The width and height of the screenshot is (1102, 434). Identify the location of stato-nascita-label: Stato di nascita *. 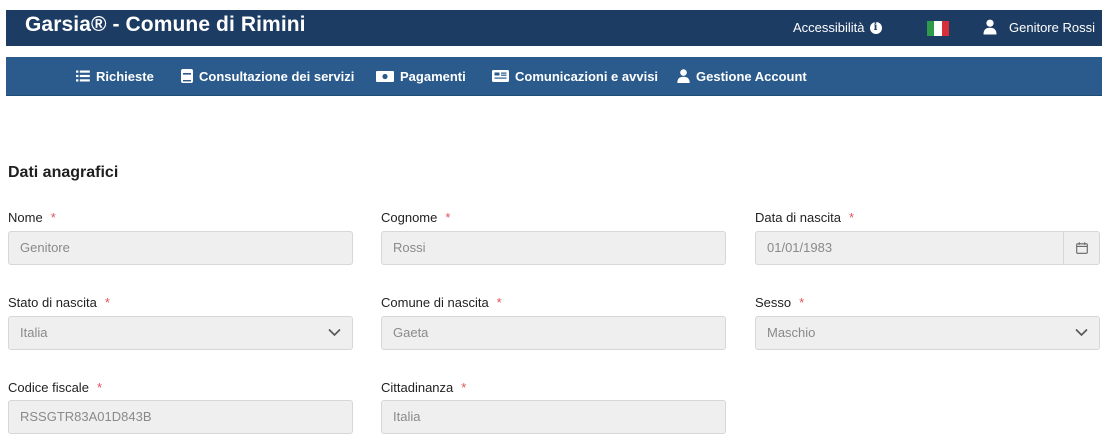
(59, 302).